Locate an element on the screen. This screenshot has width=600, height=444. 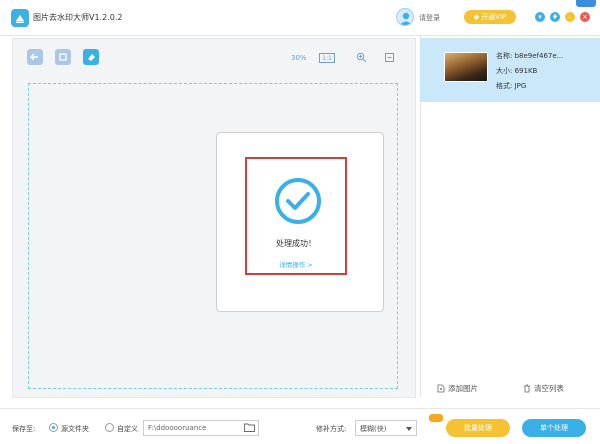
file-size: 大小: 691KB is located at coordinates (517, 71).